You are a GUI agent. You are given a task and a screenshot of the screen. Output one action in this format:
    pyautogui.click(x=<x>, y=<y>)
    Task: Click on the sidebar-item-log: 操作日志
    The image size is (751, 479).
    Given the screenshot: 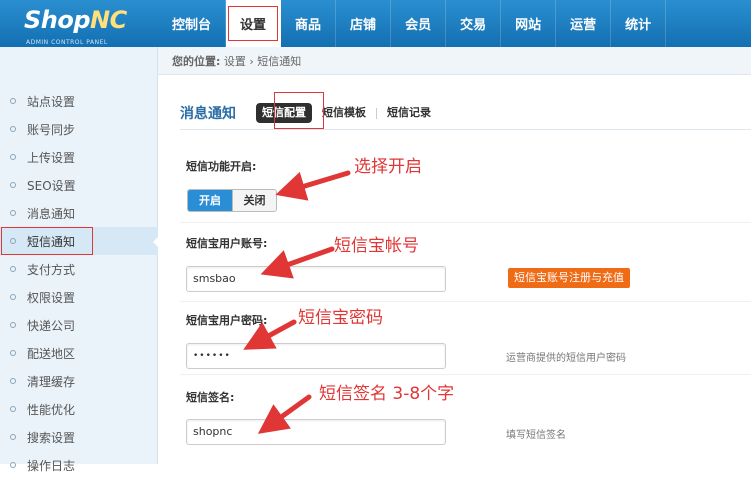 What is the action you would take?
    pyautogui.click(x=79, y=465)
    